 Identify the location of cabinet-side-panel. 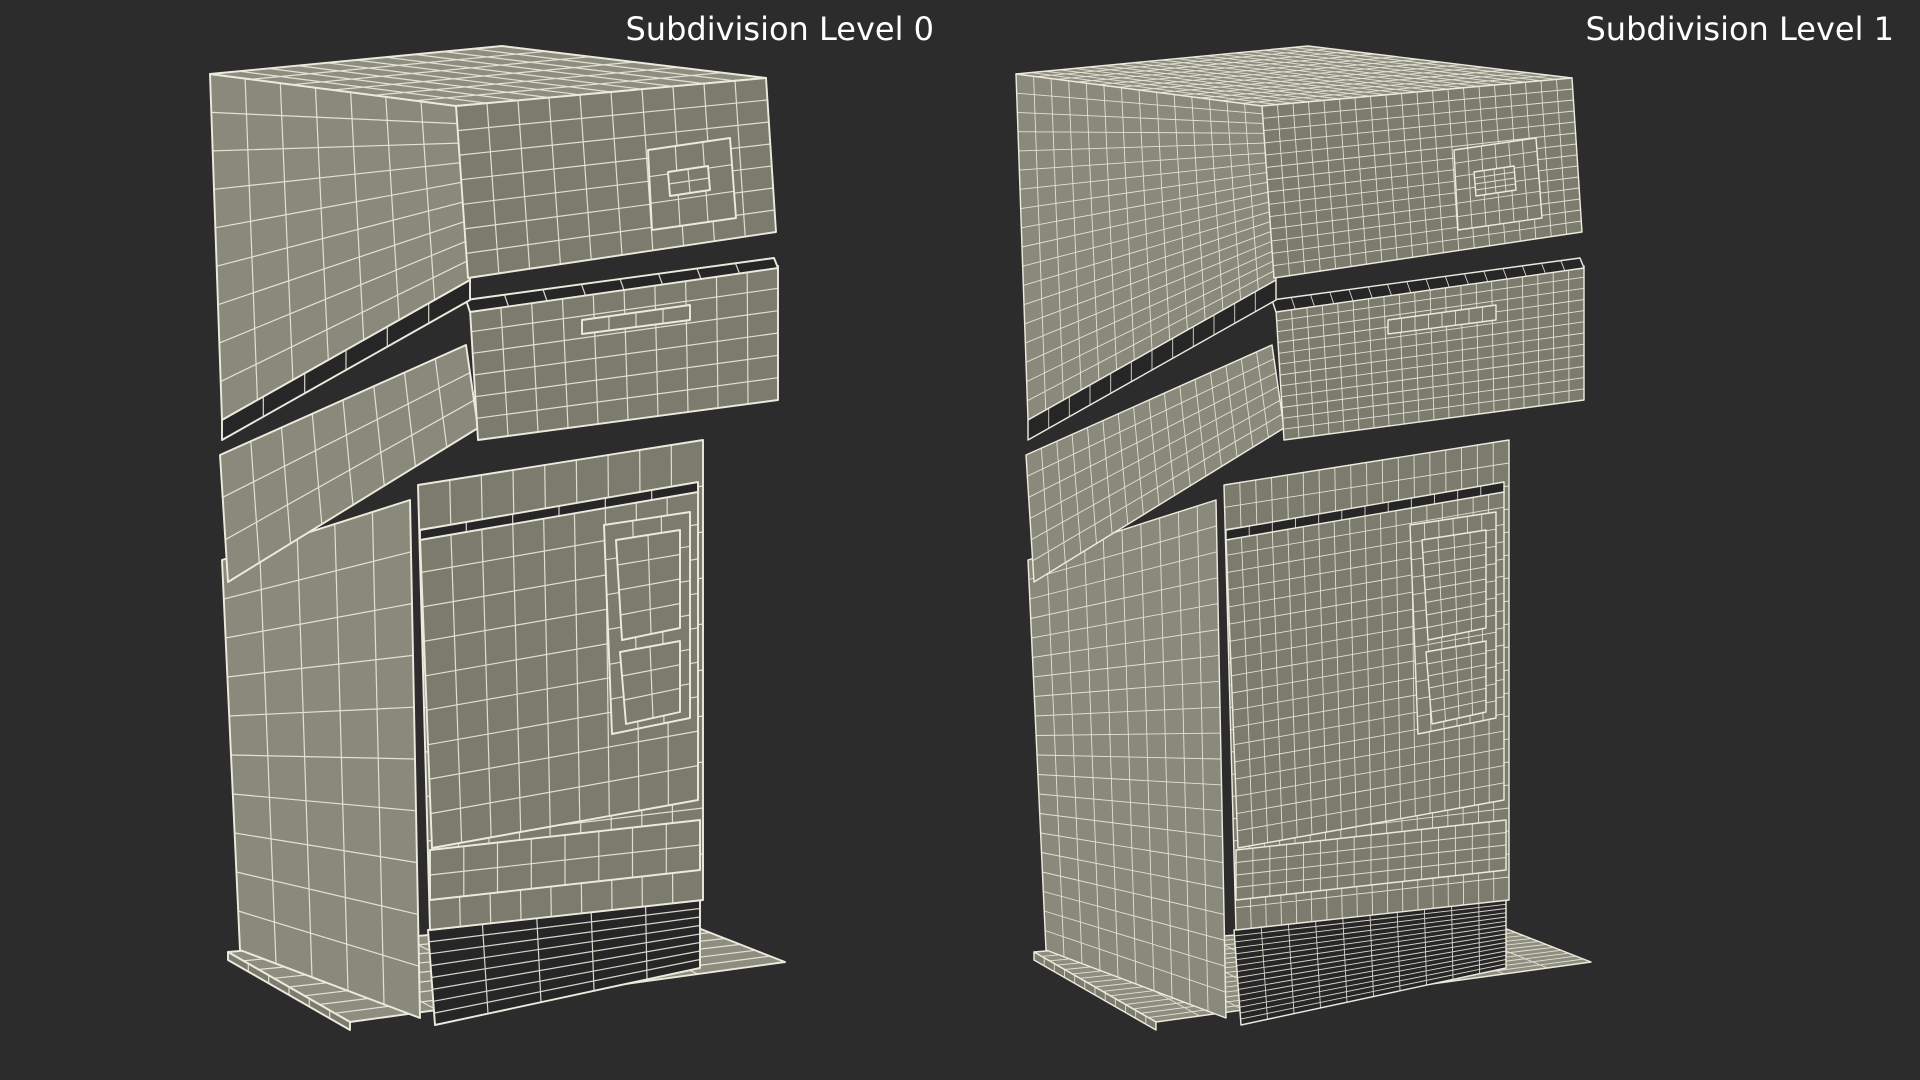
(1127, 759).